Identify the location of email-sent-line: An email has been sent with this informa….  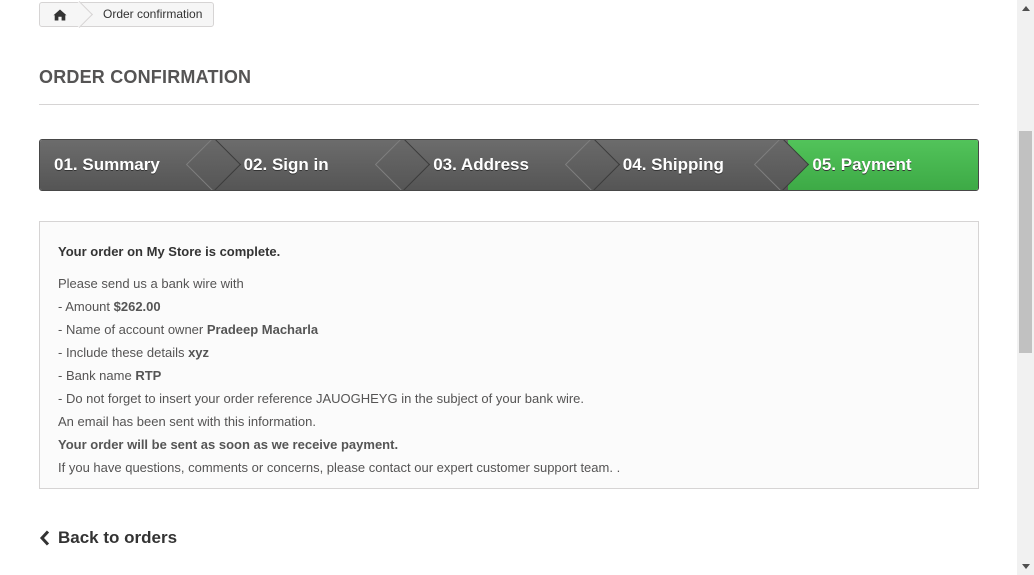
(187, 421).